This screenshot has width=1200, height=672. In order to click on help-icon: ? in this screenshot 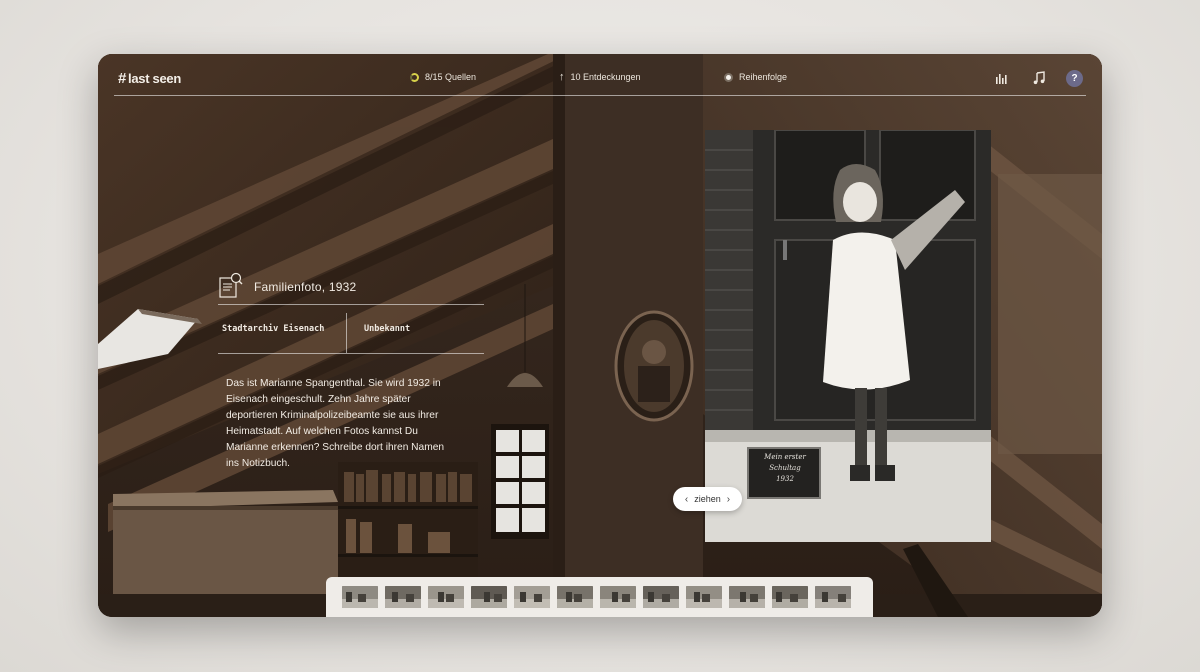, I will do `click(1074, 78)`.